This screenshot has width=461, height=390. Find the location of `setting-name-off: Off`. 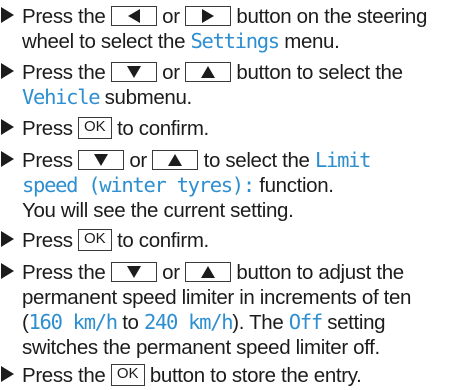

setting-name-off: Off is located at coordinates (305, 322).